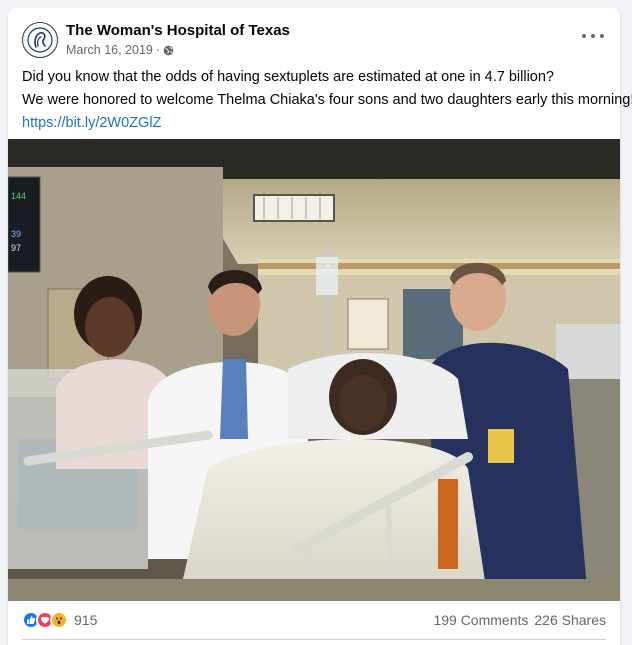 The image size is (632, 645). I want to click on reactions-summary: 915, so click(59, 620).